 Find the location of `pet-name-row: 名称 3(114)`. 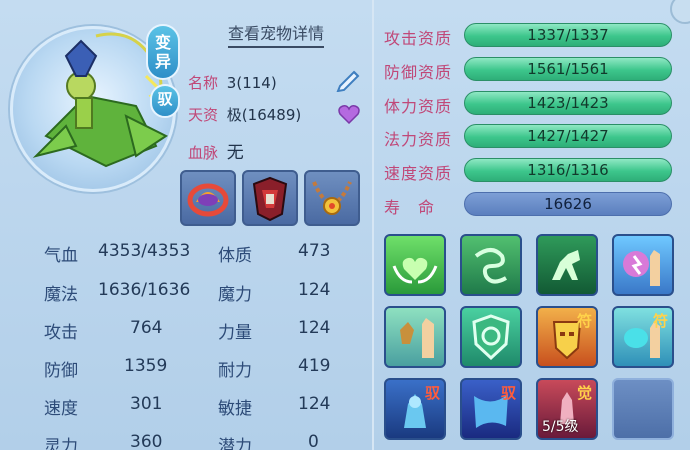

pet-name-row: 名称 3(114) is located at coordinates (232, 82).